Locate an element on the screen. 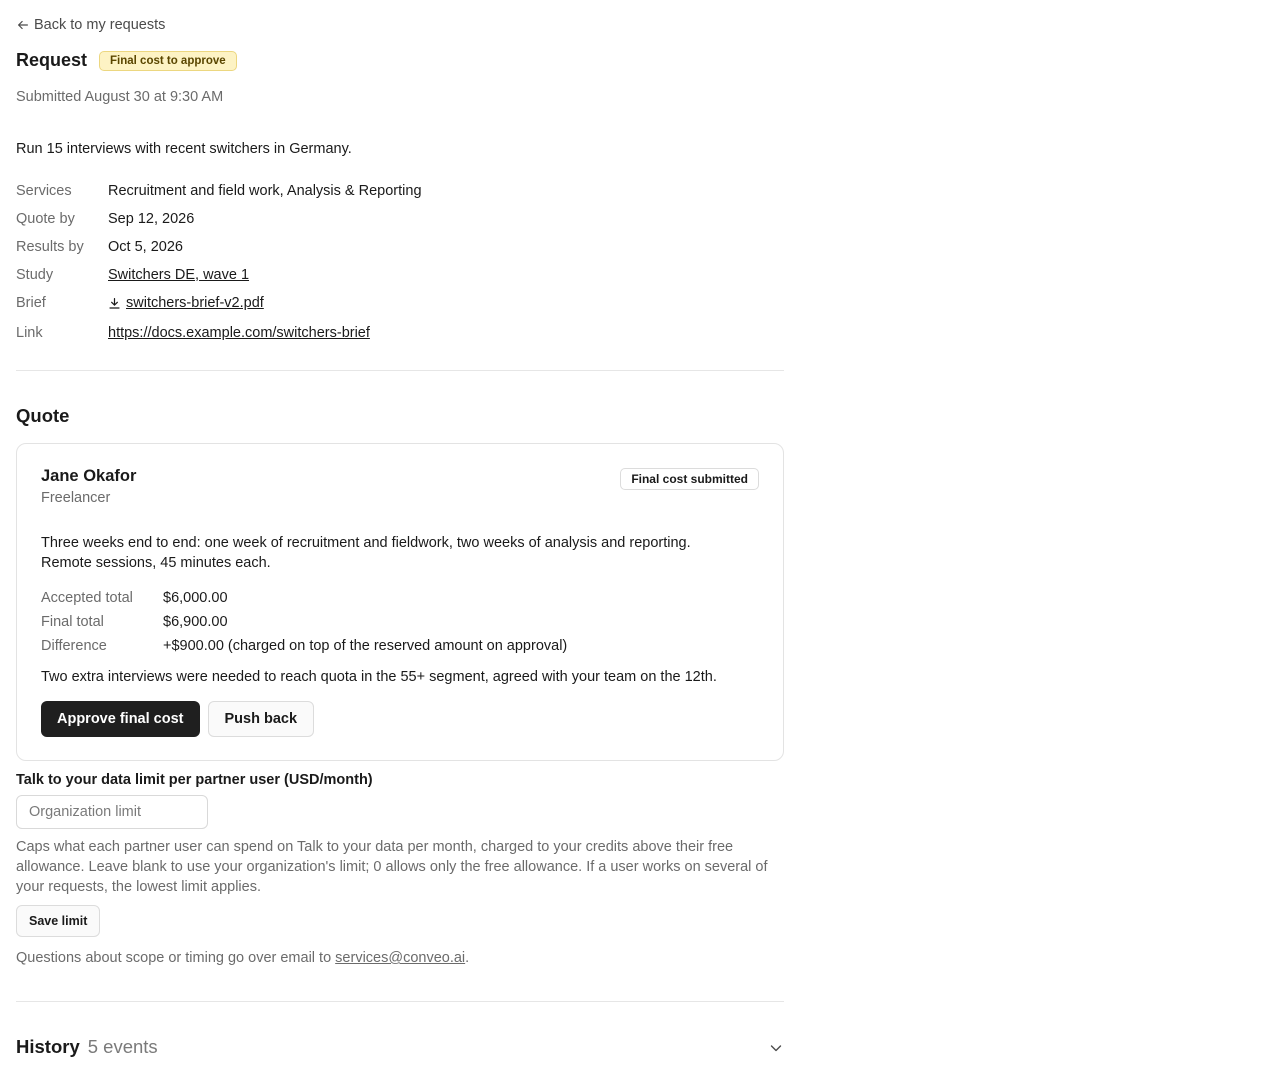 Image resolution: width=1280 pixels, height=1078 pixels. download-icon is located at coordinates (114, 303).